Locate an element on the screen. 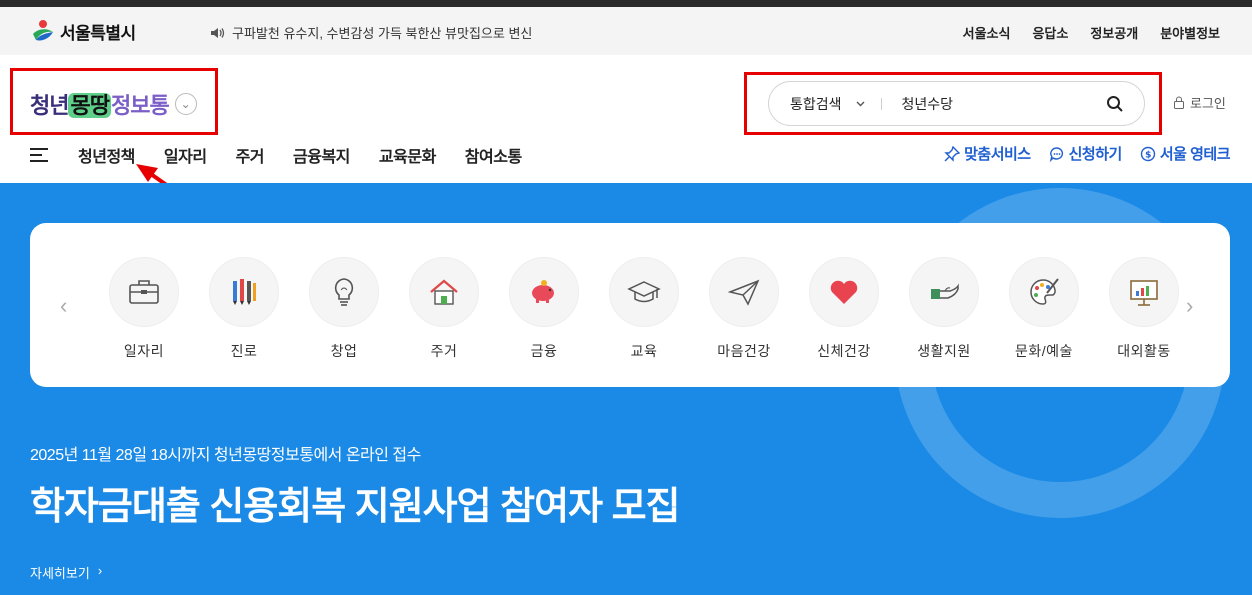 The height and width of the screenshot is (595, 1252). search-scope-label: 통합검색 is located at coordinates (816, 103).